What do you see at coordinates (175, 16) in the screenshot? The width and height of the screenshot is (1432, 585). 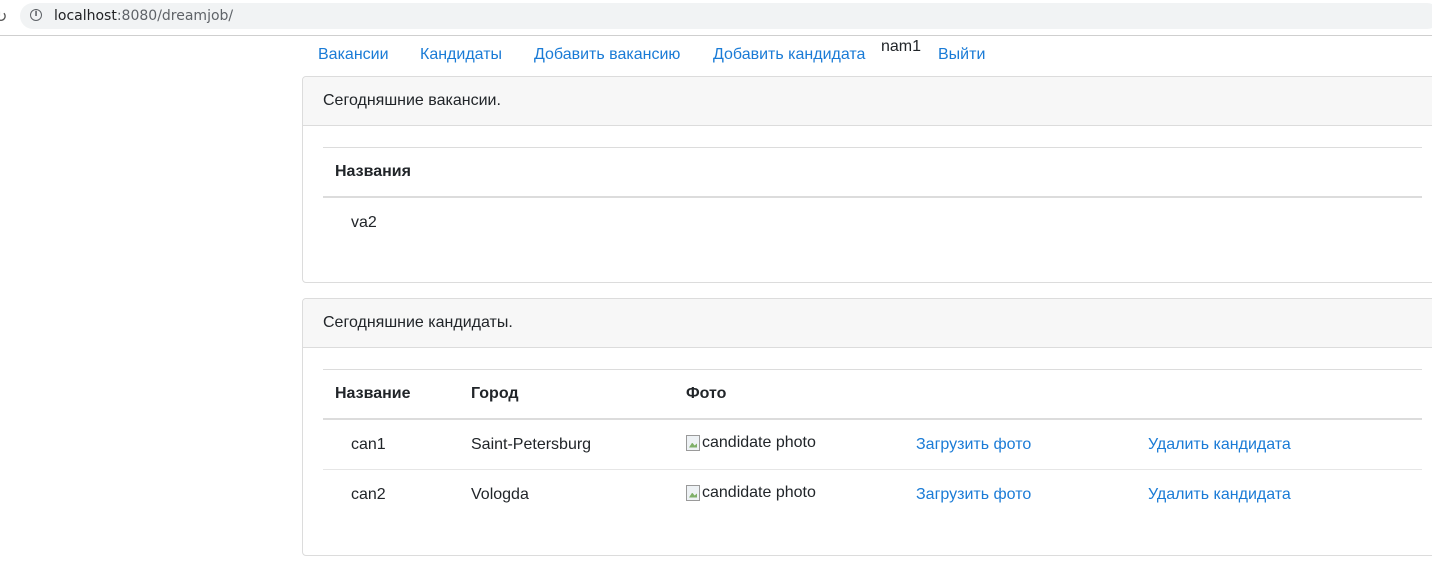 I see `url-path: :8080/dreamjob/` at bounding box center [175, 16].